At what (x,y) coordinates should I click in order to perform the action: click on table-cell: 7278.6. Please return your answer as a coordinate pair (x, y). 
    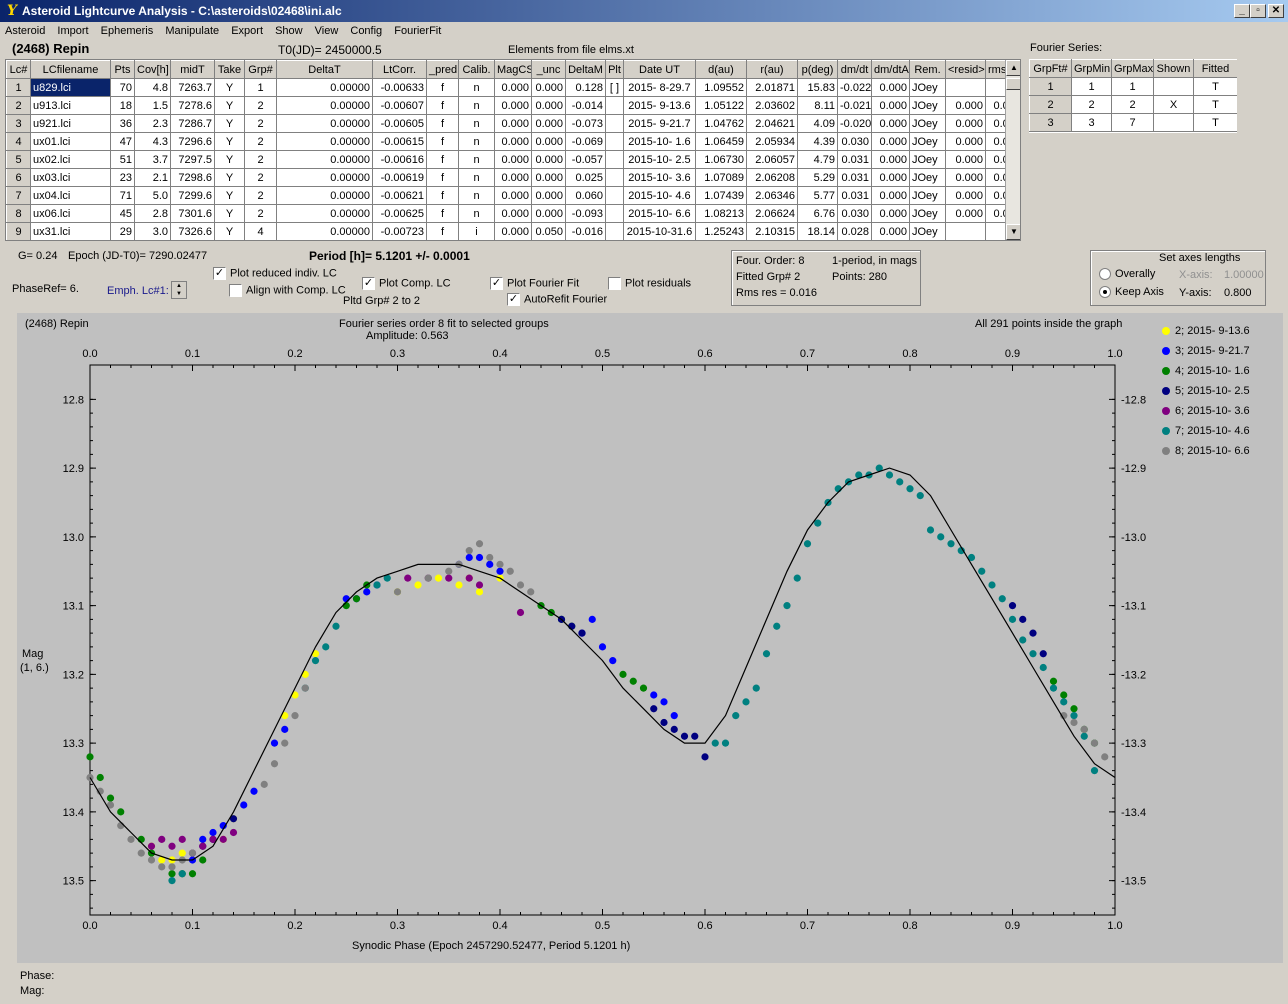
    Looking at the image, I should click on (192, 105).